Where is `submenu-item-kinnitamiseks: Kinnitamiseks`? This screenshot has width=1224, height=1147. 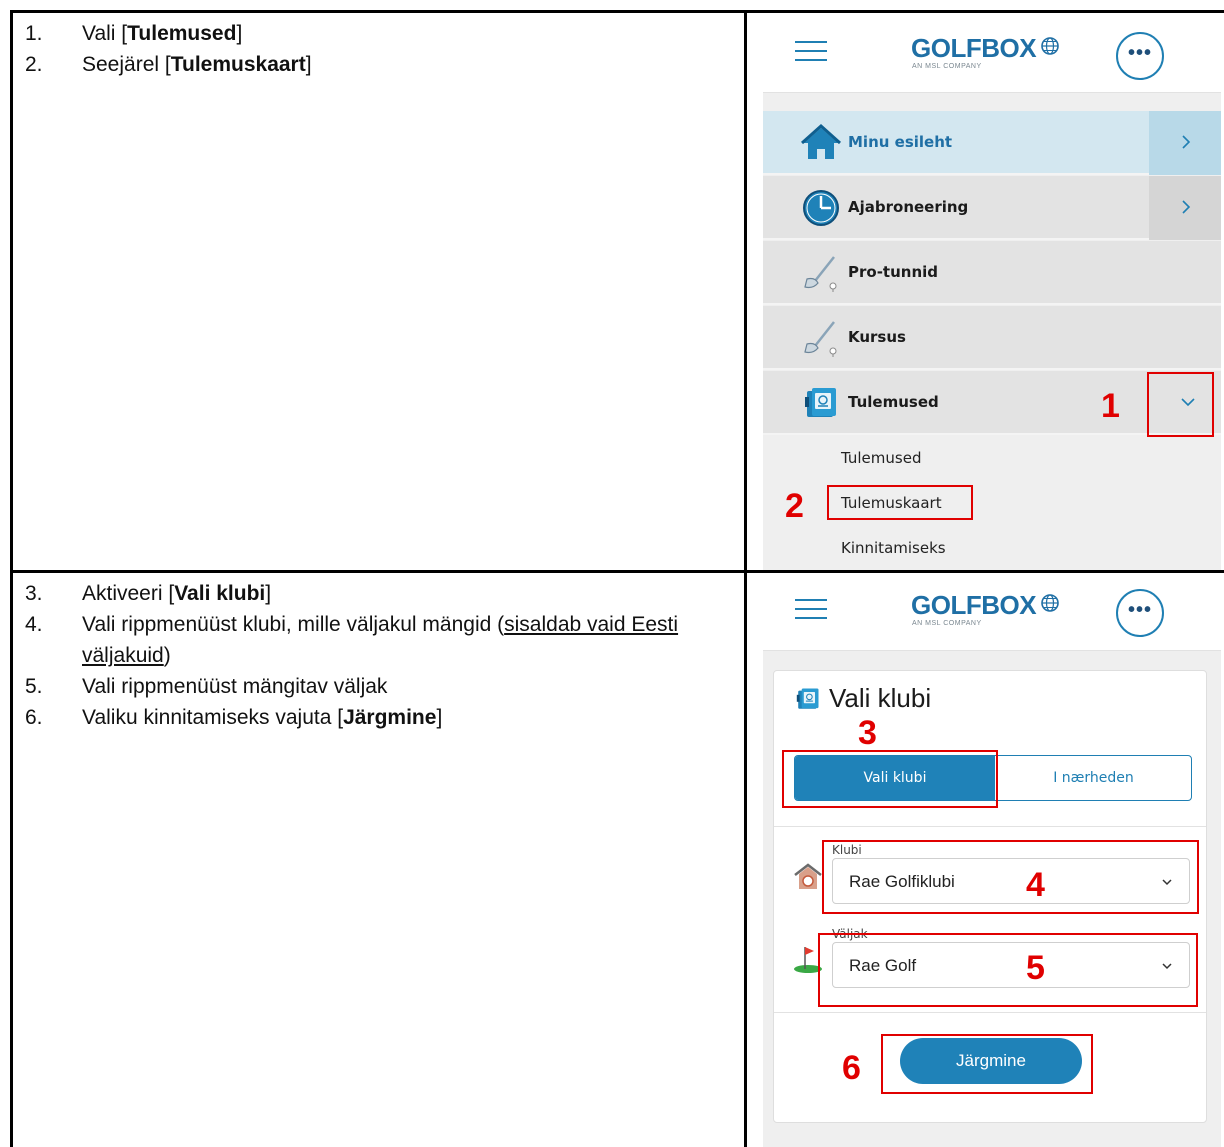
submenu-item-kinnitamiseks: Kinnitamiseks is located at coordinates (893, 548).